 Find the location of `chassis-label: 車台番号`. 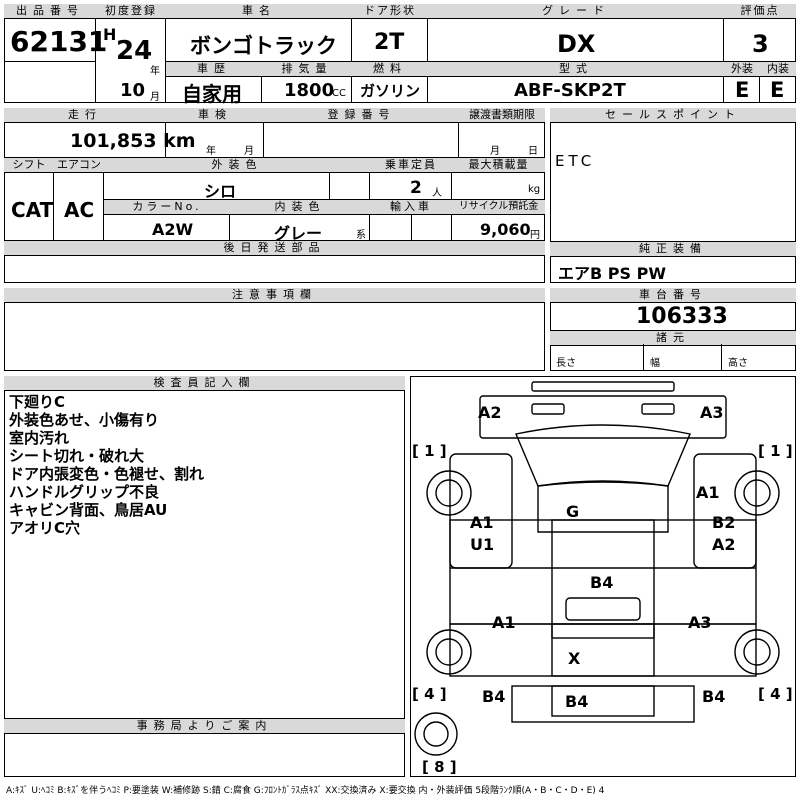

chassis-label: 車台番号 is located at coordinates (673, 295).